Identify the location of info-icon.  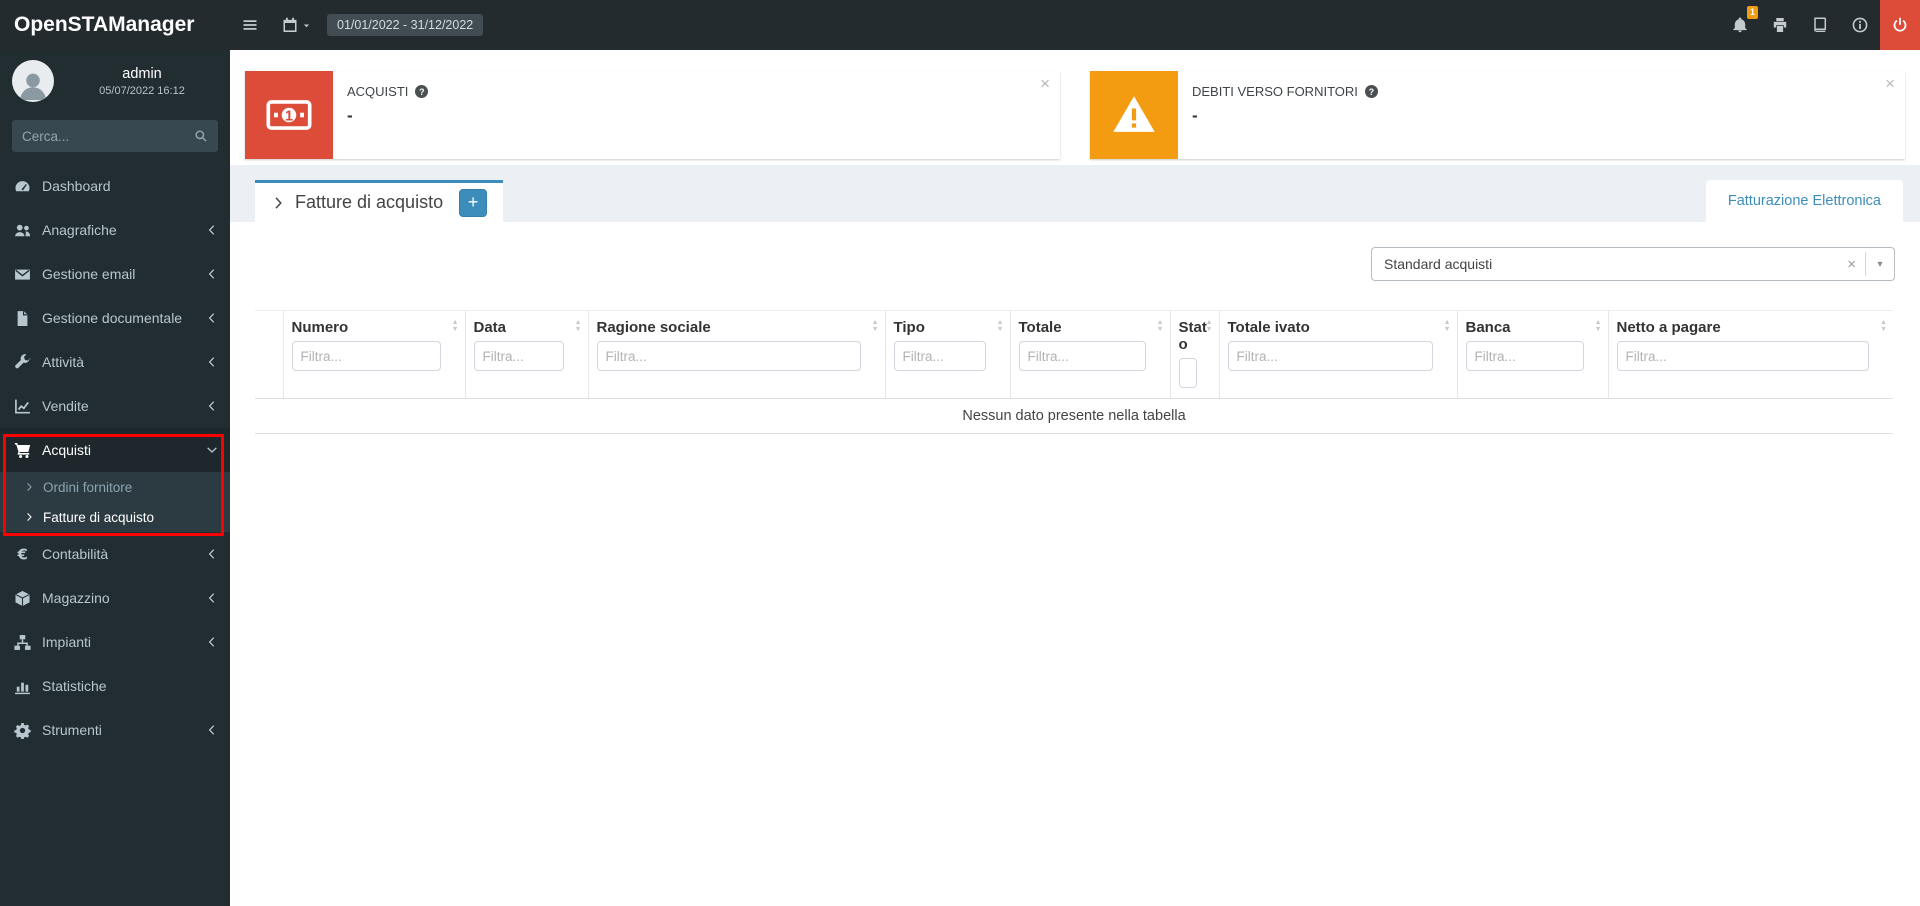
(1860, 25).